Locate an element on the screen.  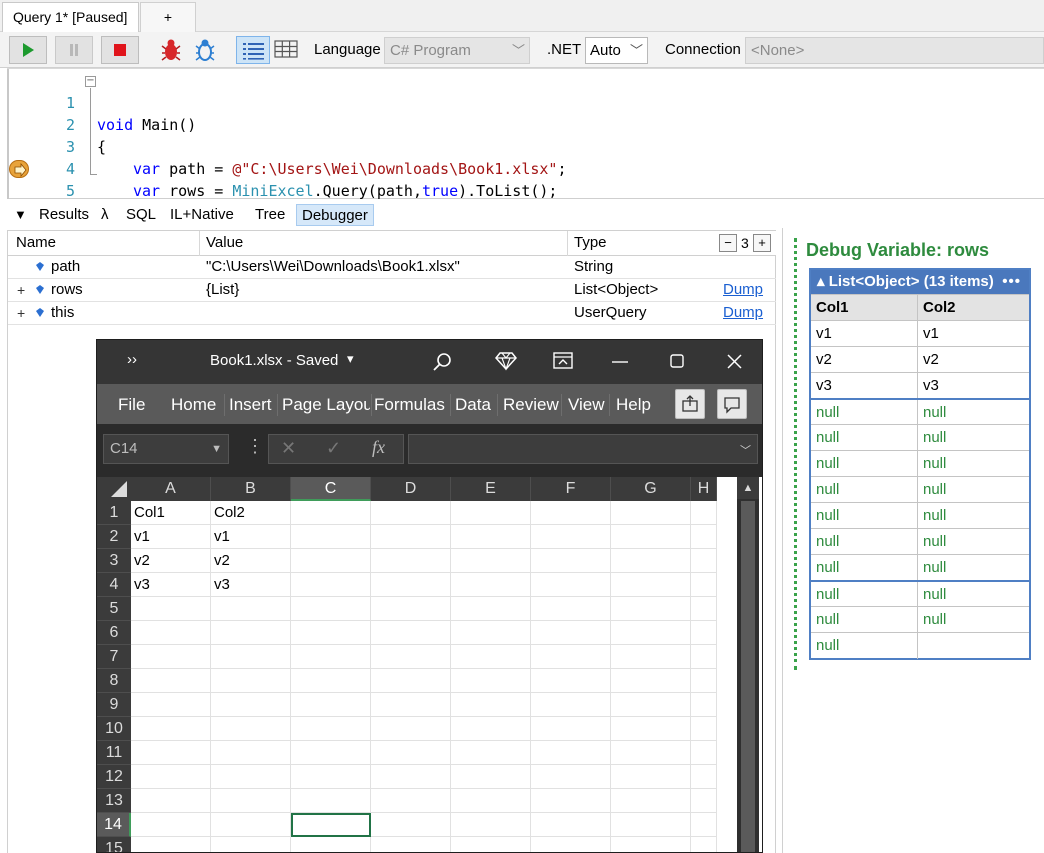
column-header-c: C is located at coordinates (331, 489).